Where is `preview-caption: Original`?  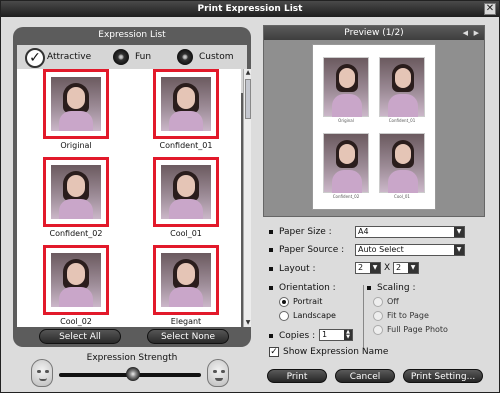
preview-caption: Original is located at coordinates (346, 120).